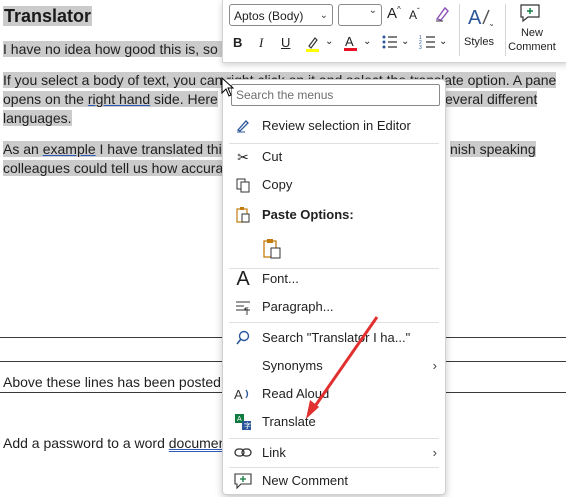 This screenshot has height=497, width=566. What do you see at coordinates (360, 15) in the screenshot?
I see `font-size-dropdown: ⌄` at bounding box center [360, 15].